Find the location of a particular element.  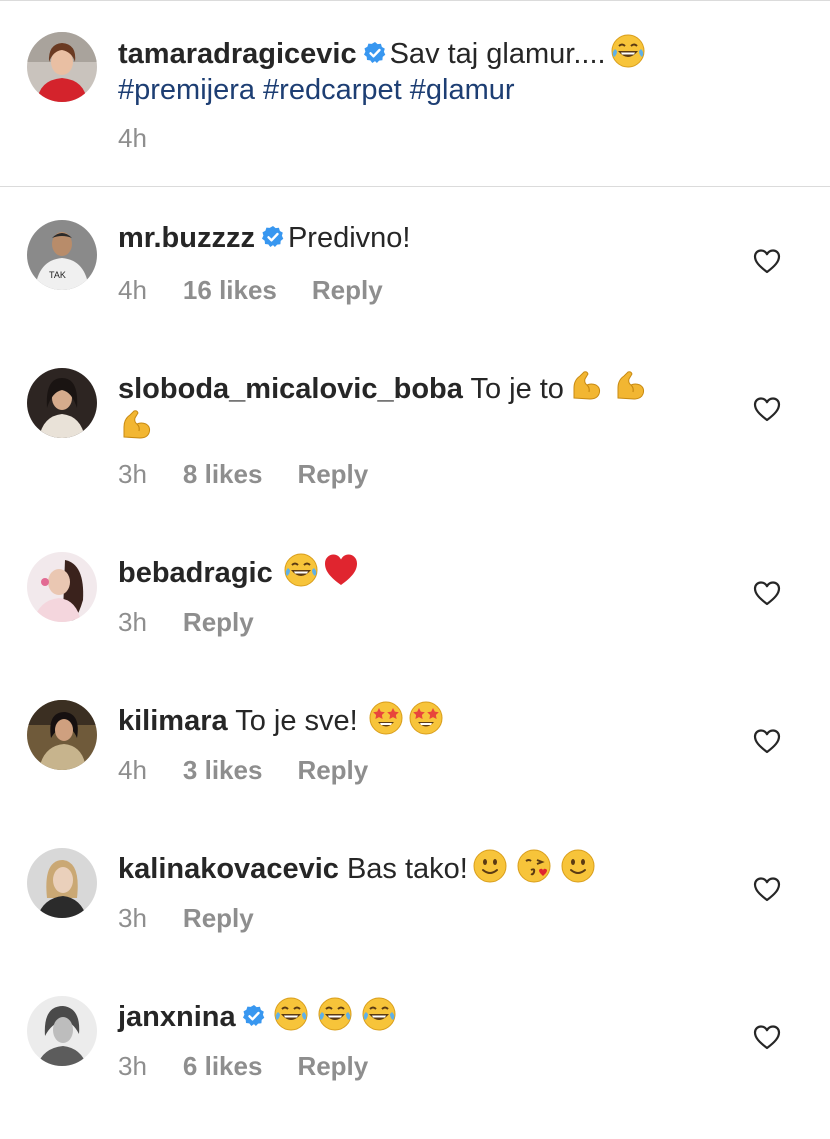

comment-meta: 3h 8 likes Reply is located at coordinates (260, 474).